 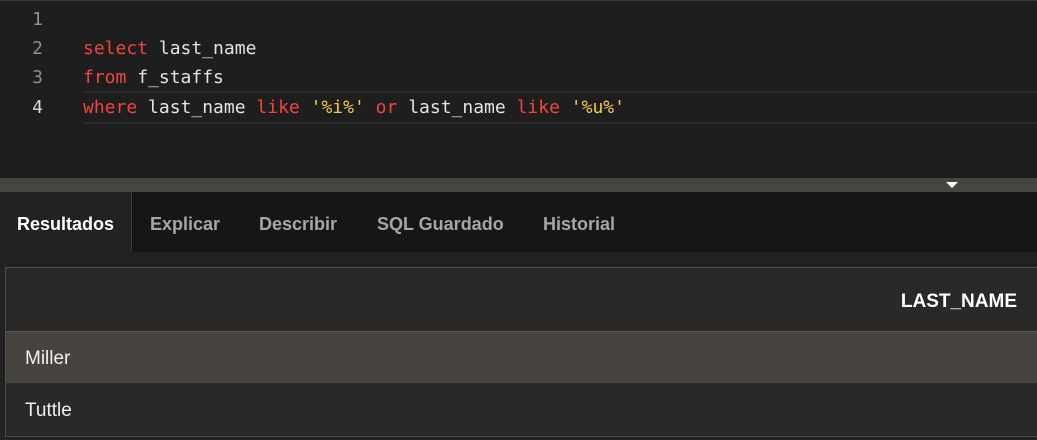 I want to click on line-code, so click(x=560, y=19).